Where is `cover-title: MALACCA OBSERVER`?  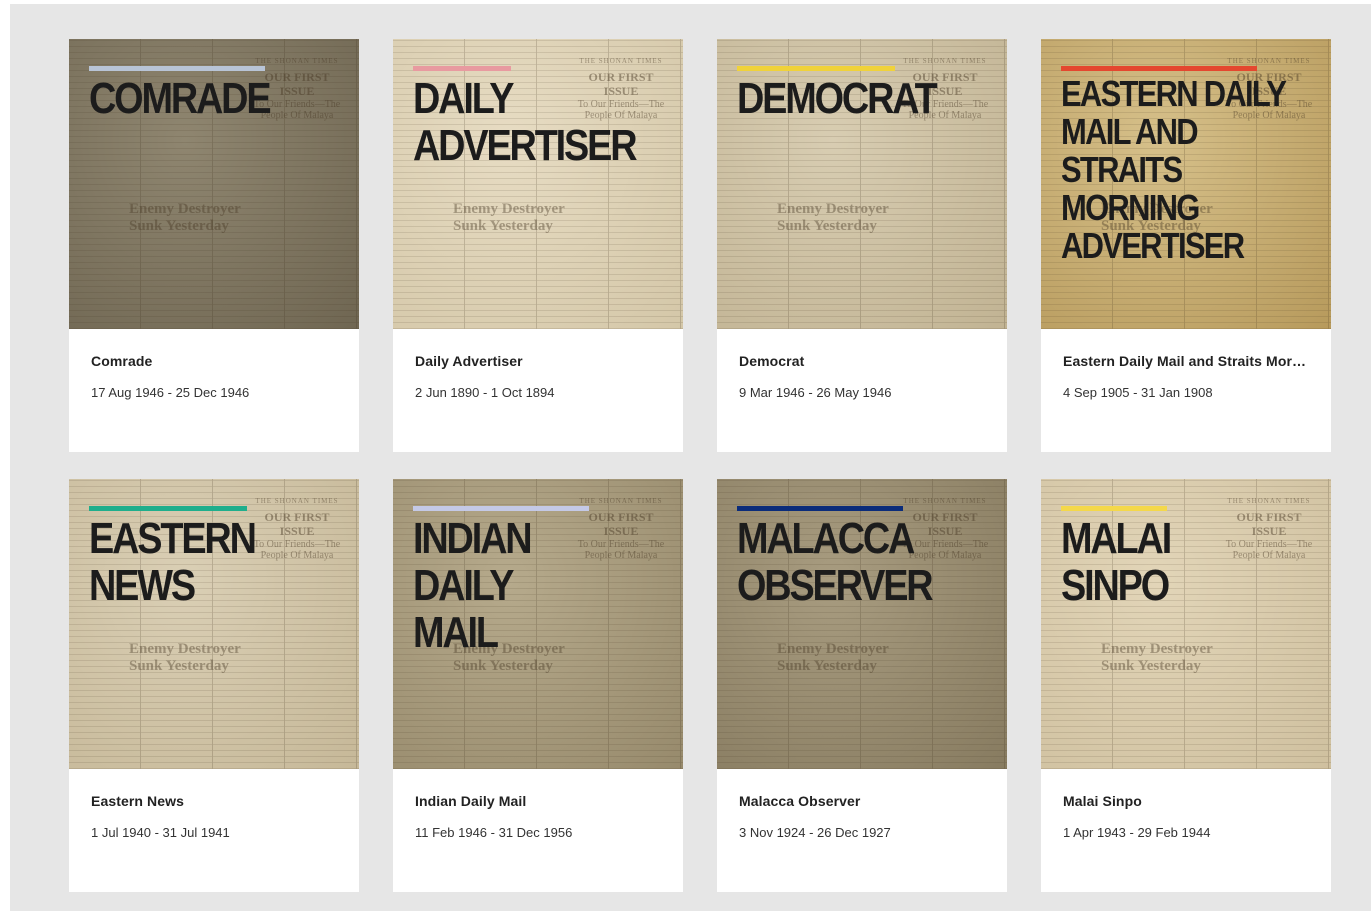
cover-title: MALACCA OBSERVER is located at coordinates (866, 562).